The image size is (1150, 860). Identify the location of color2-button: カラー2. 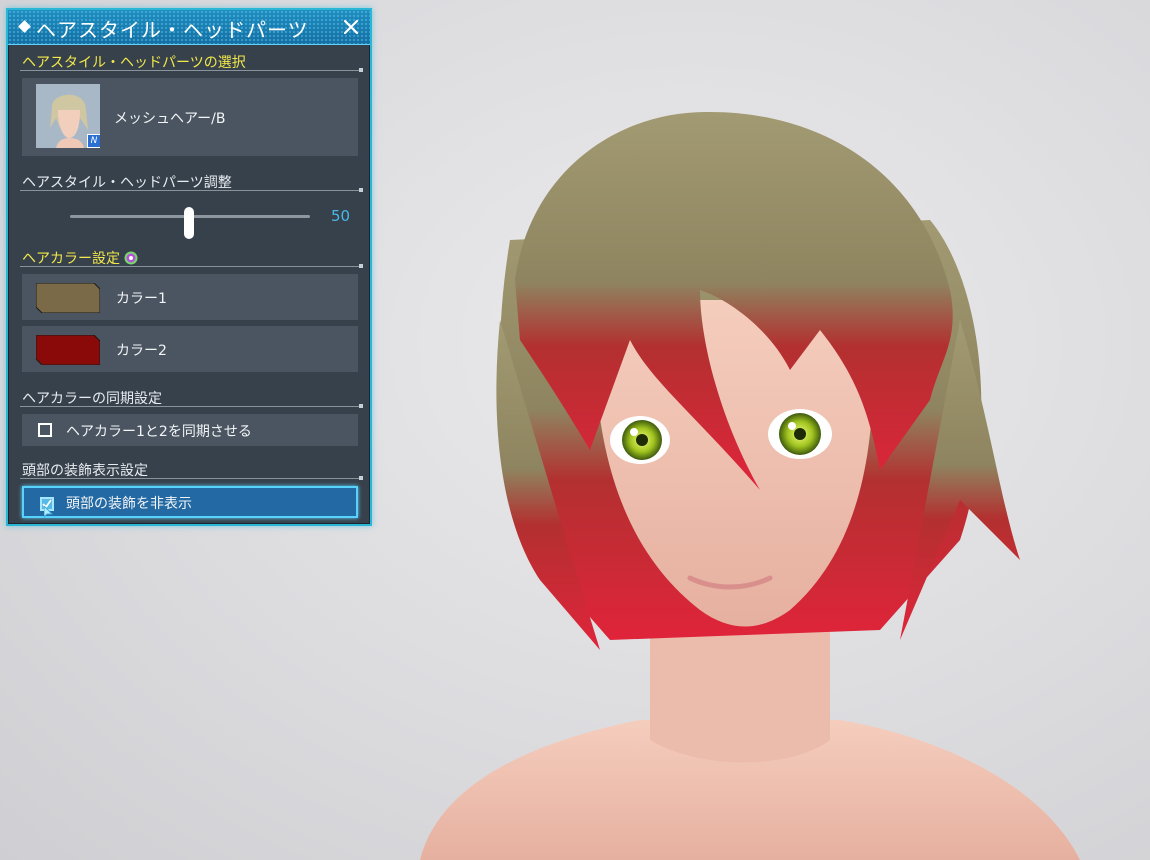
(190, 349).